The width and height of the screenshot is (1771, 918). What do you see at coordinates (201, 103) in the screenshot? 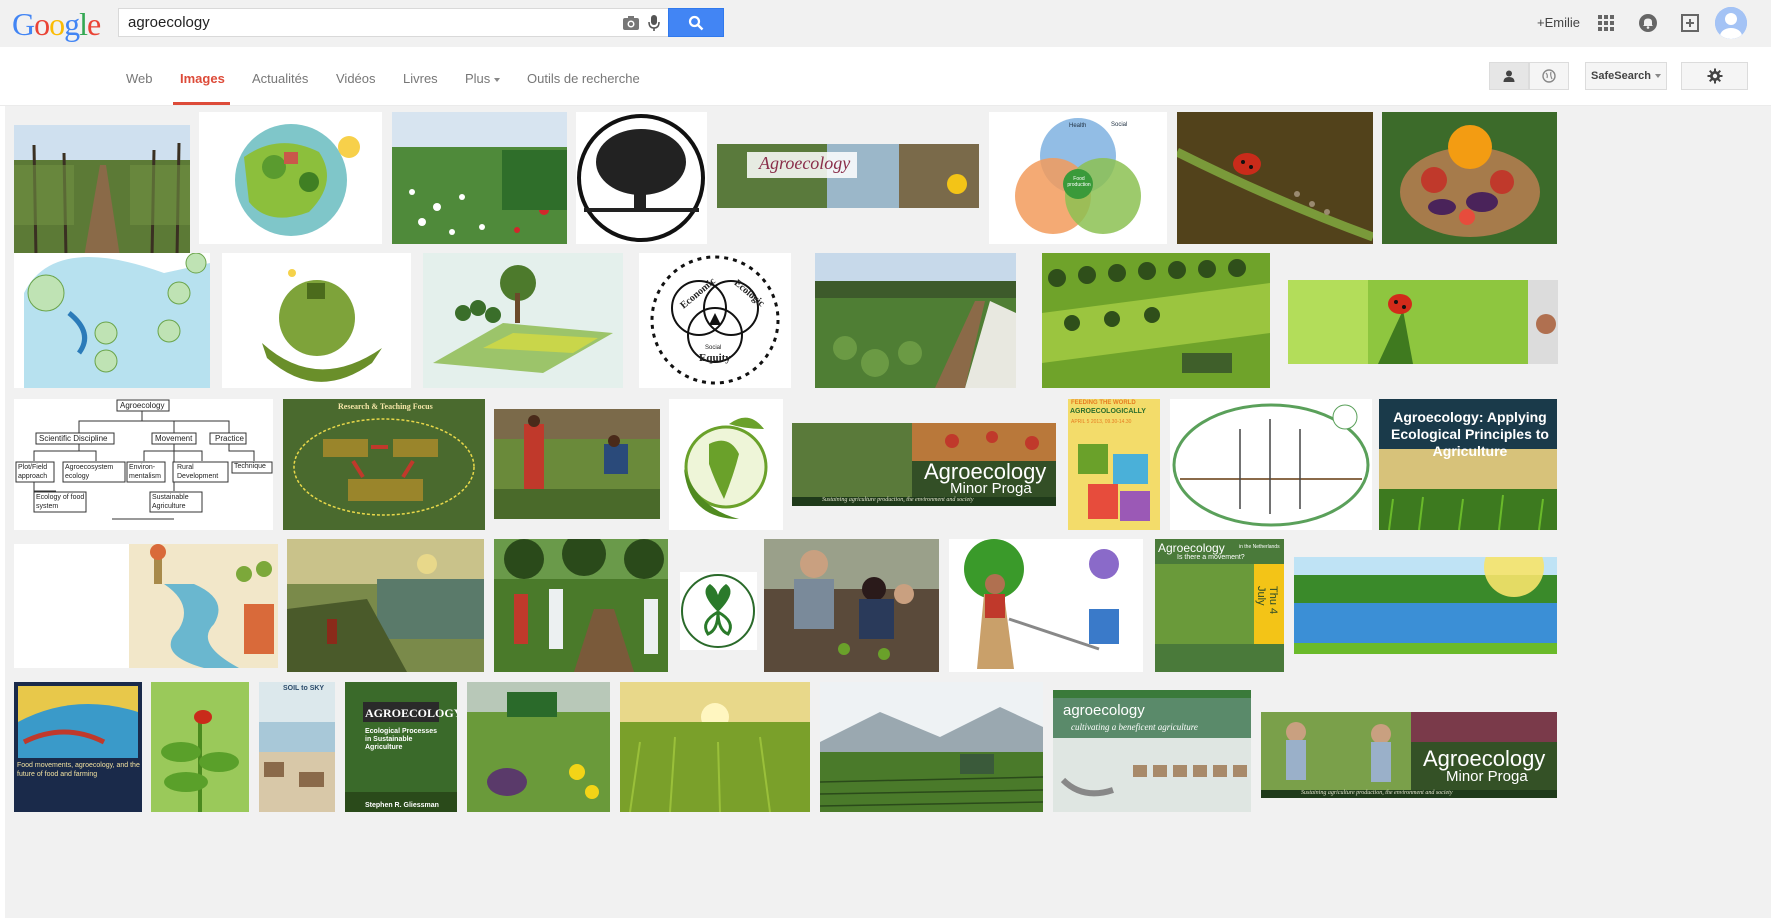
I see `active-tab-indicator` at bounding box center [201, 103].